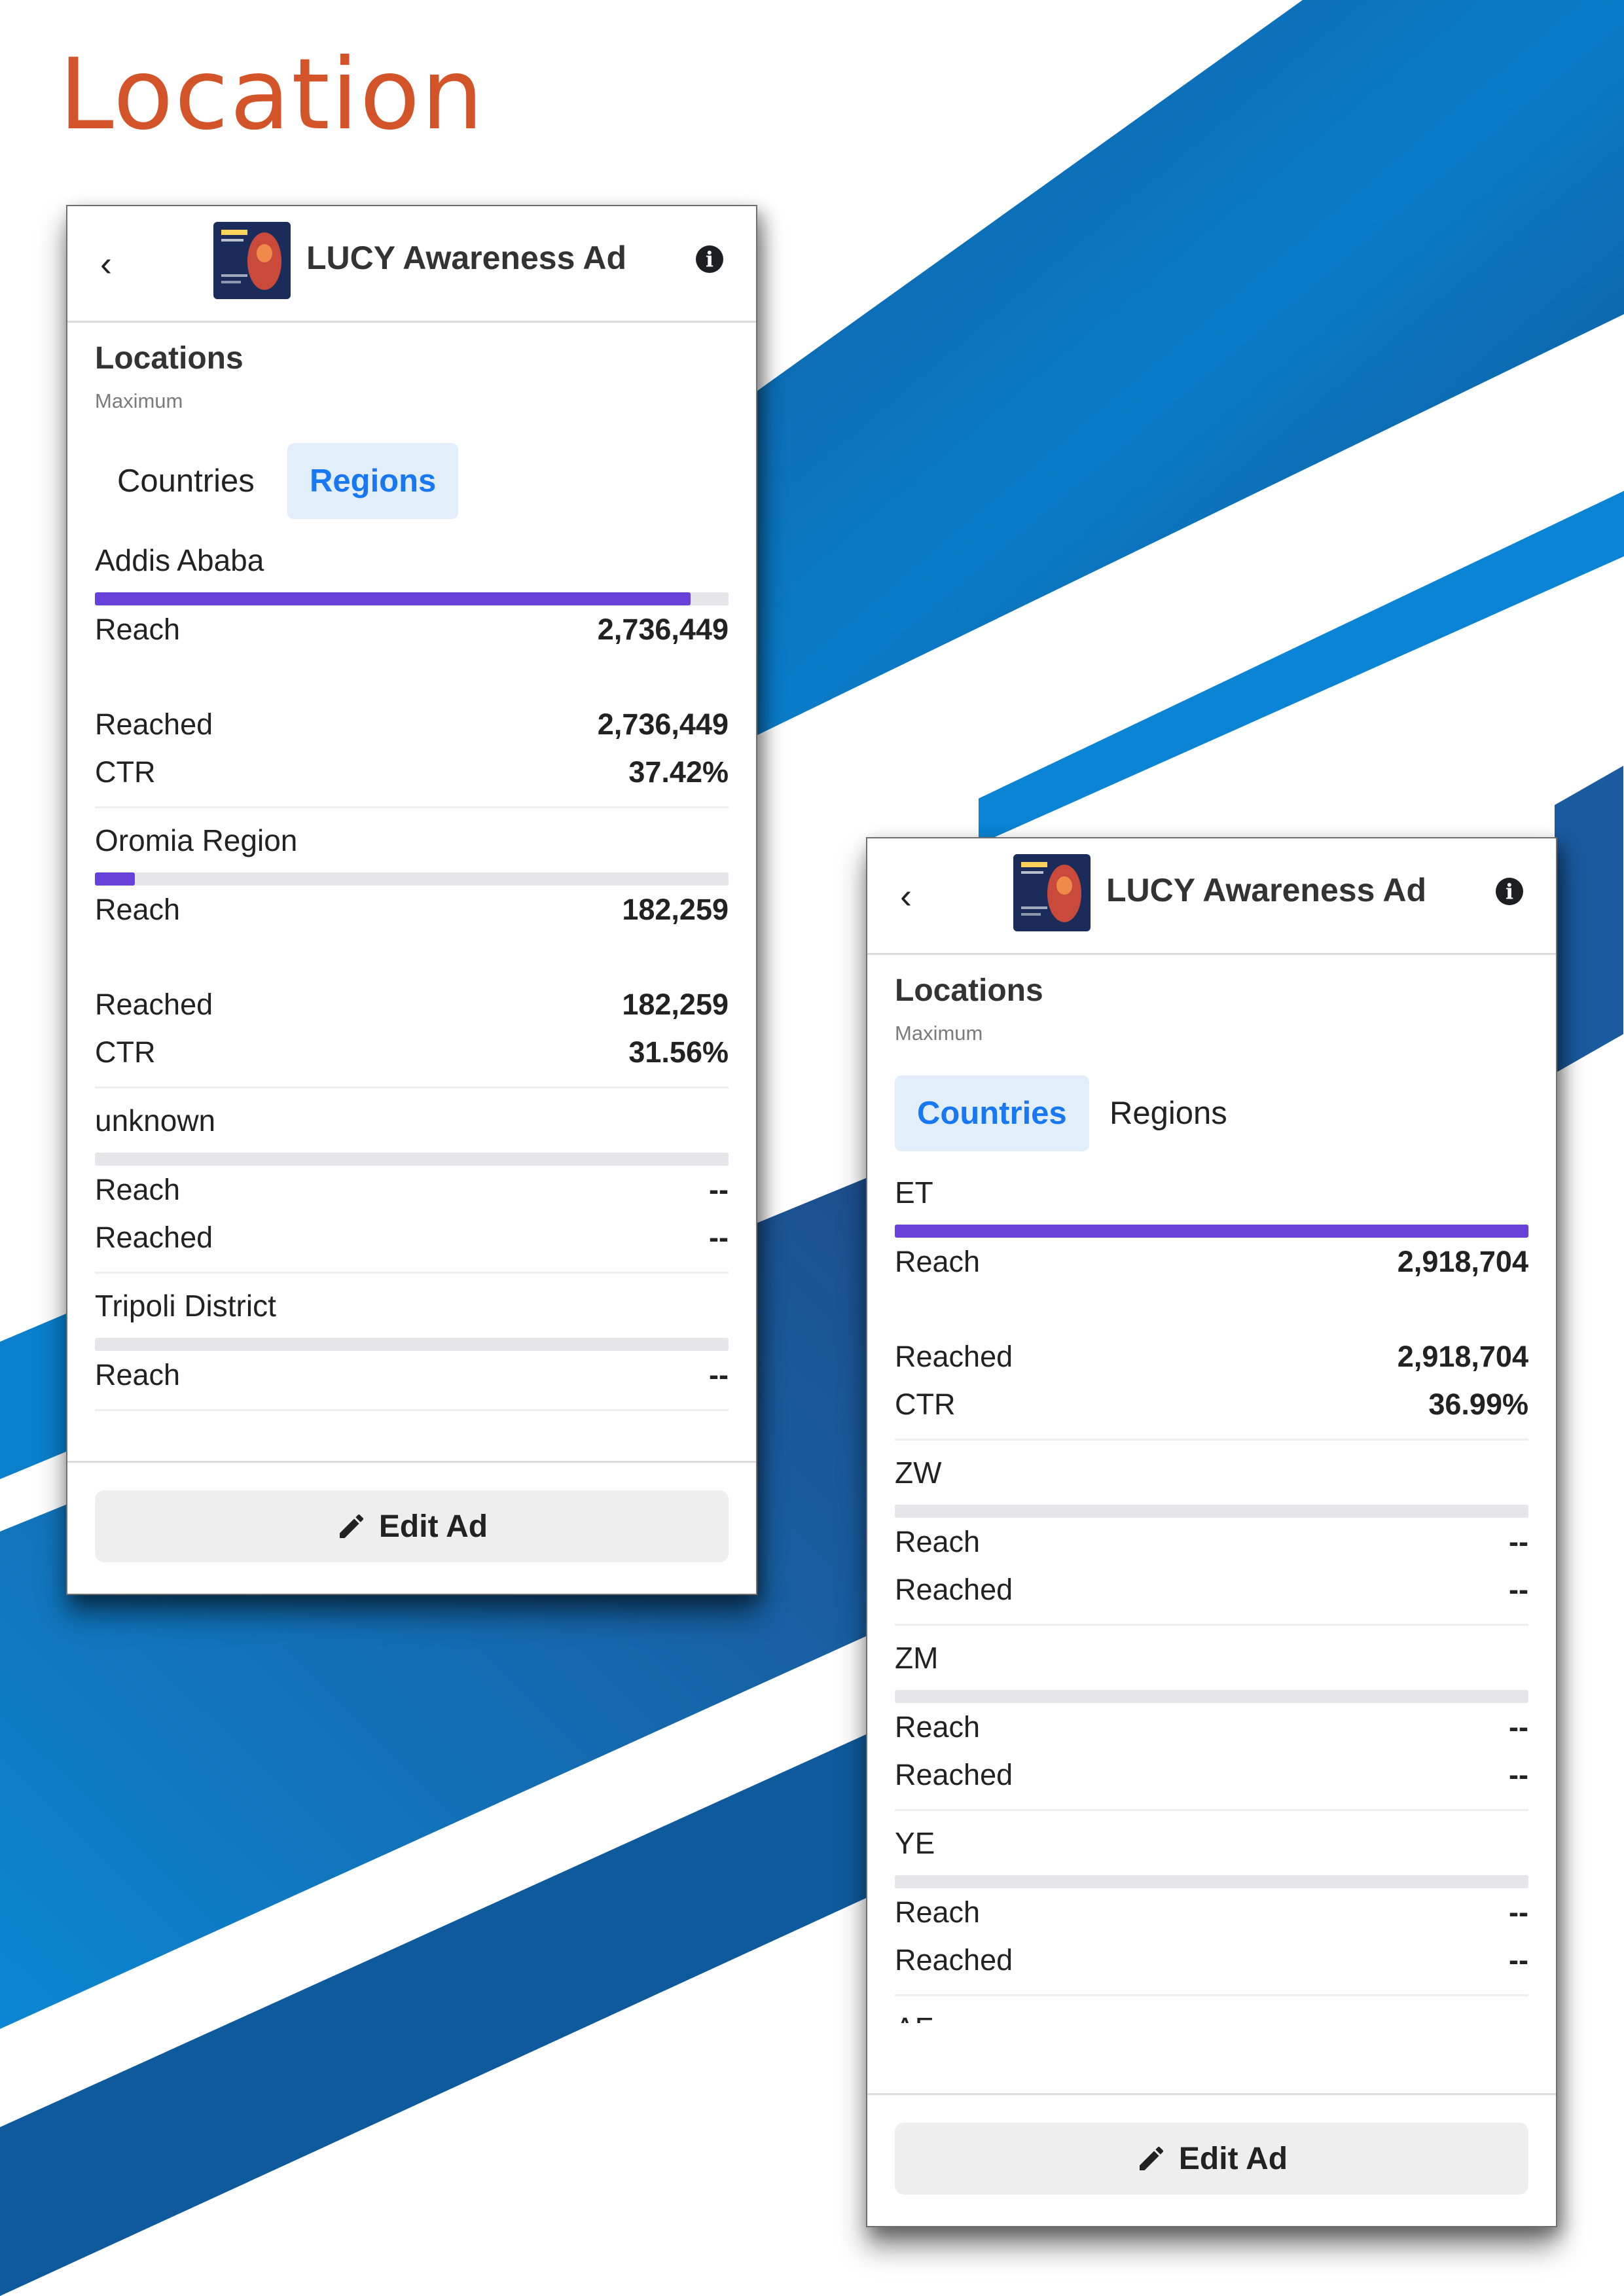 The width and height of the screenshot is (1624, 2296). Describe the element at coordinates (272, 95) in the screenshot. I see `page-title: Location` at that location.